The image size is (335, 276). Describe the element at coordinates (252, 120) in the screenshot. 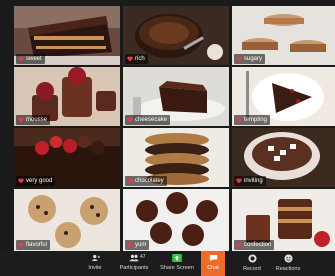

I see `participant-name: tempting` at that location.